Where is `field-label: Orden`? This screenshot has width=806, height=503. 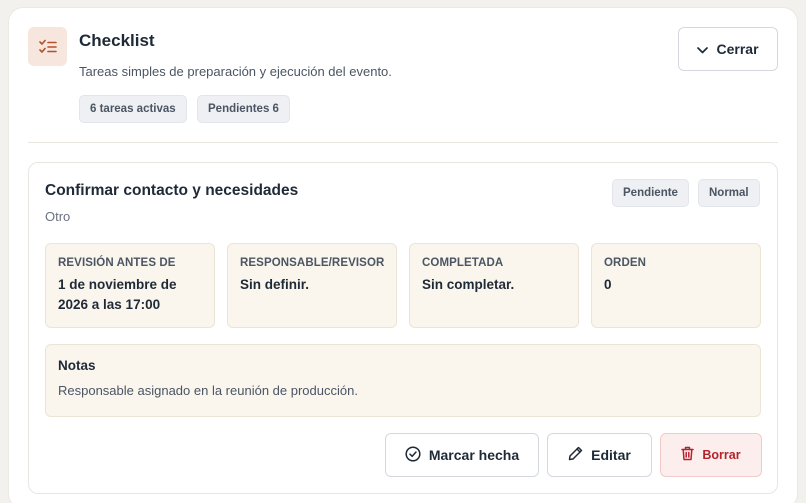 field-label: Orden is located at coordinates (625, 263).